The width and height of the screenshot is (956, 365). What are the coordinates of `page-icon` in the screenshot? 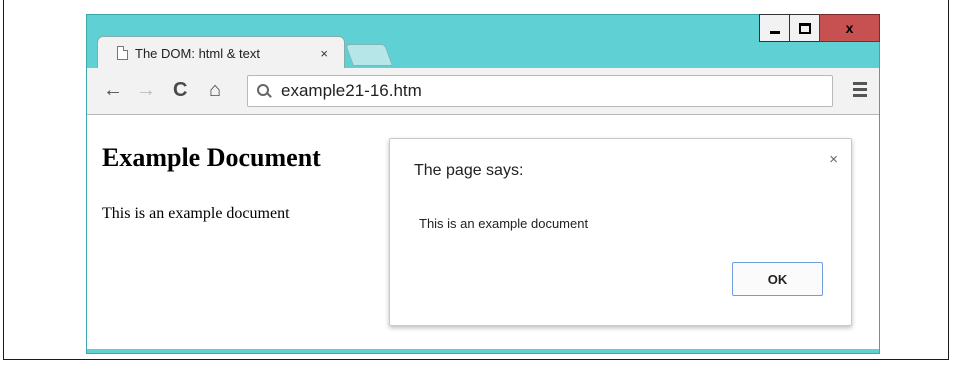 It's located at (122, 53).